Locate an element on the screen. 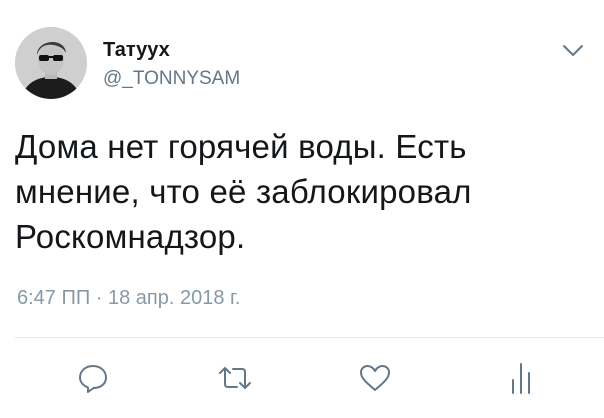 The width and height of the screenshot is (604, 418). retweet-button is located at coordinates (235, 378).